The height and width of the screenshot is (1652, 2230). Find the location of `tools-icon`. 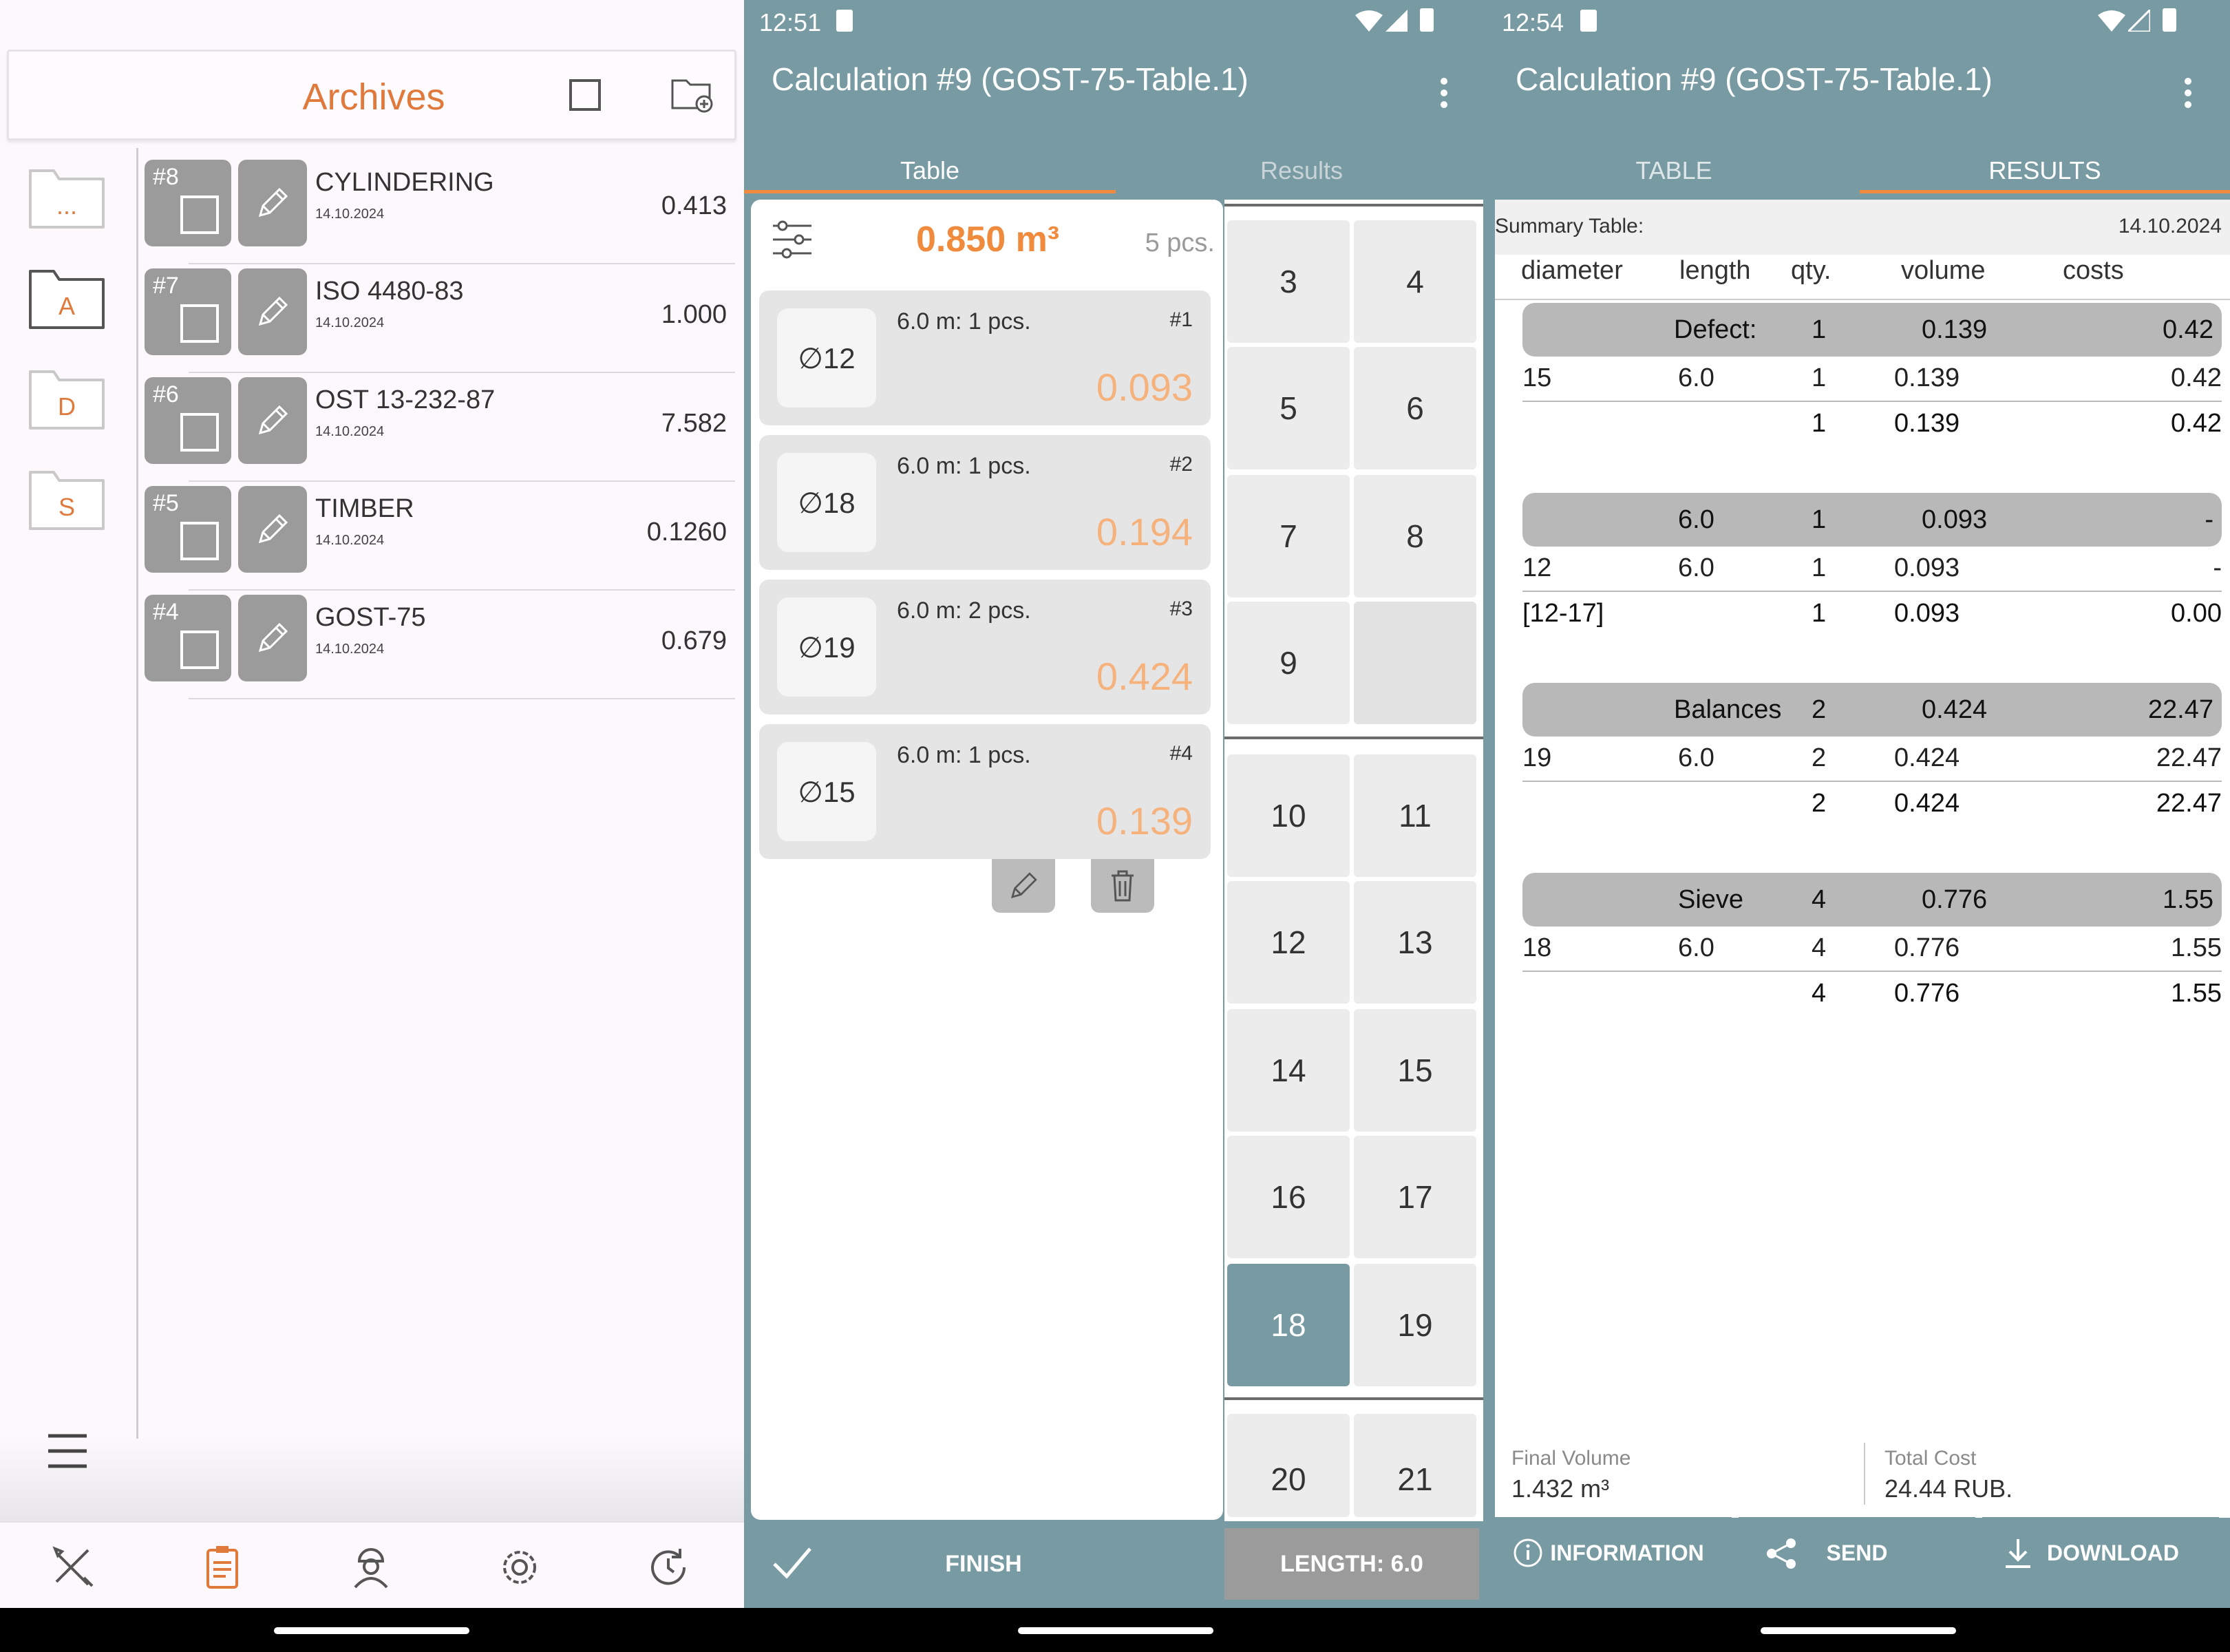

tools-icon is located at coordinates (74, 1567).